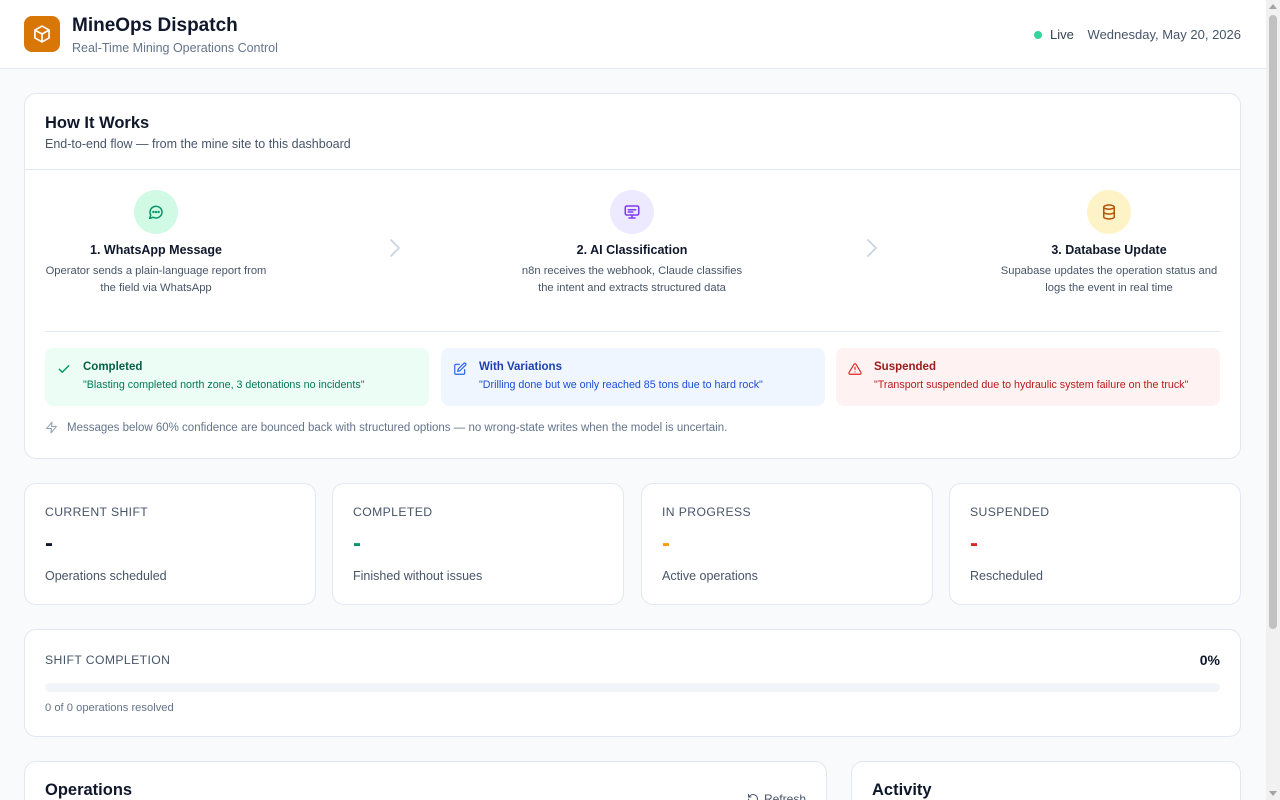  What do you see at coordinates (632, 687) in the screenshot?
I see `shift-completion-progress-bar` at bounding box center [632, 687].